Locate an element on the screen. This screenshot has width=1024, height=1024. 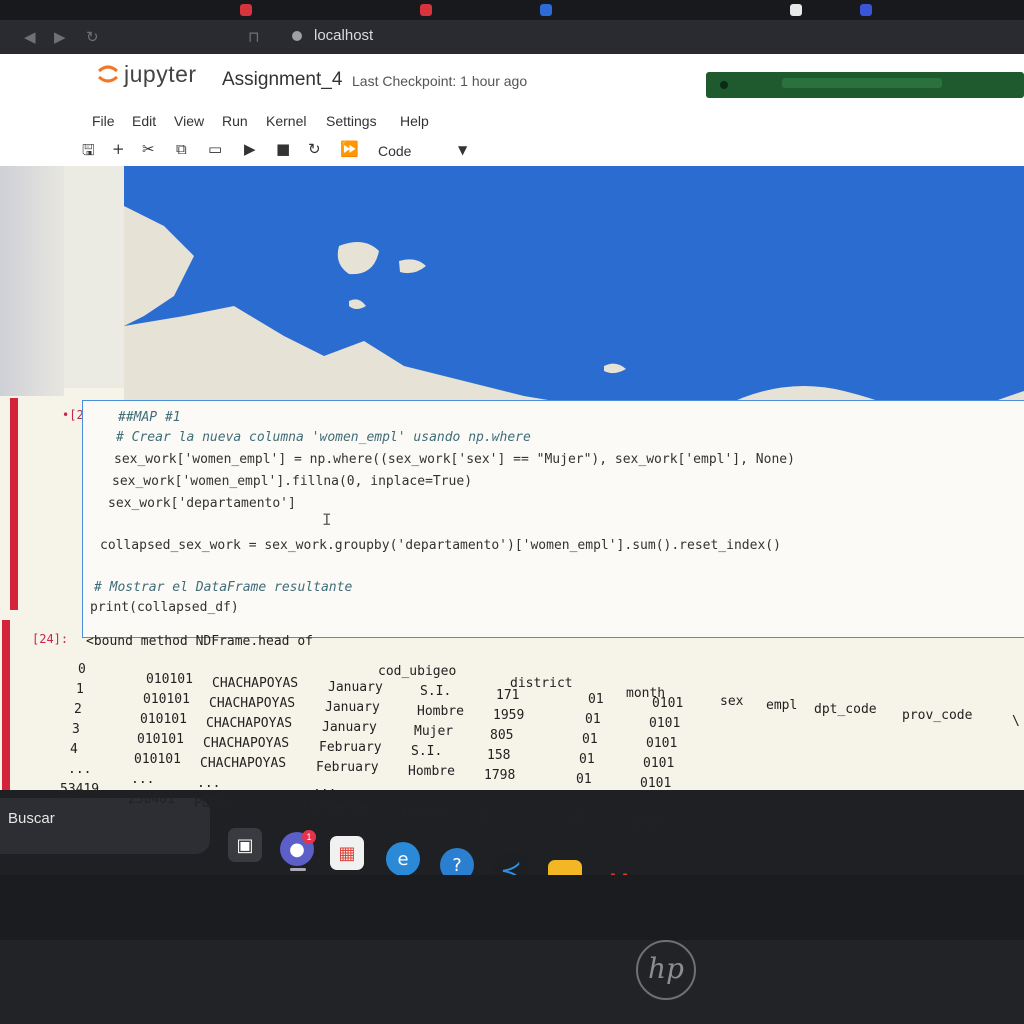
bookmark-icon: ⊓ is located at coordinates (254, 37).